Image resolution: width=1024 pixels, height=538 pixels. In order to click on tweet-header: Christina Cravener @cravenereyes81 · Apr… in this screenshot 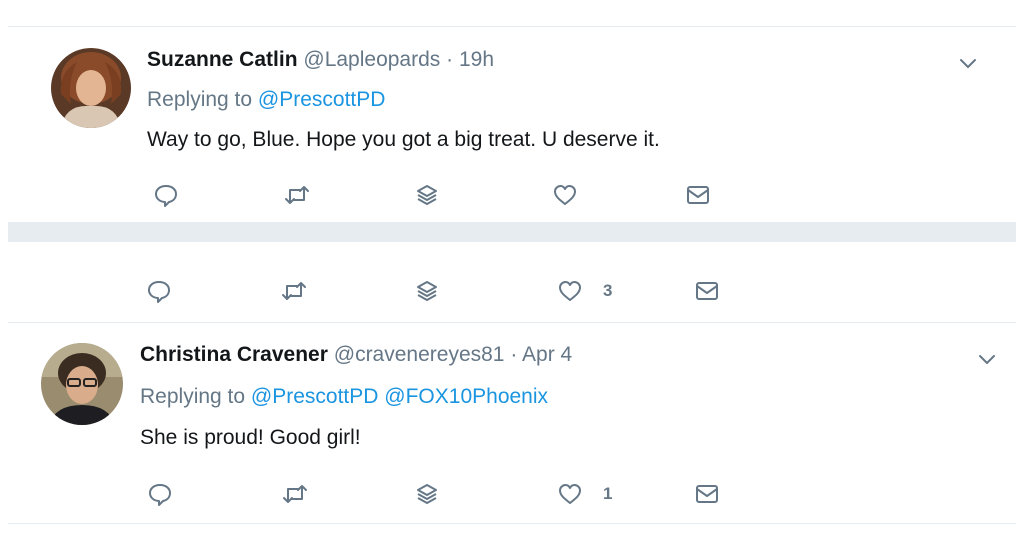, I will do `click(356, 355)`.